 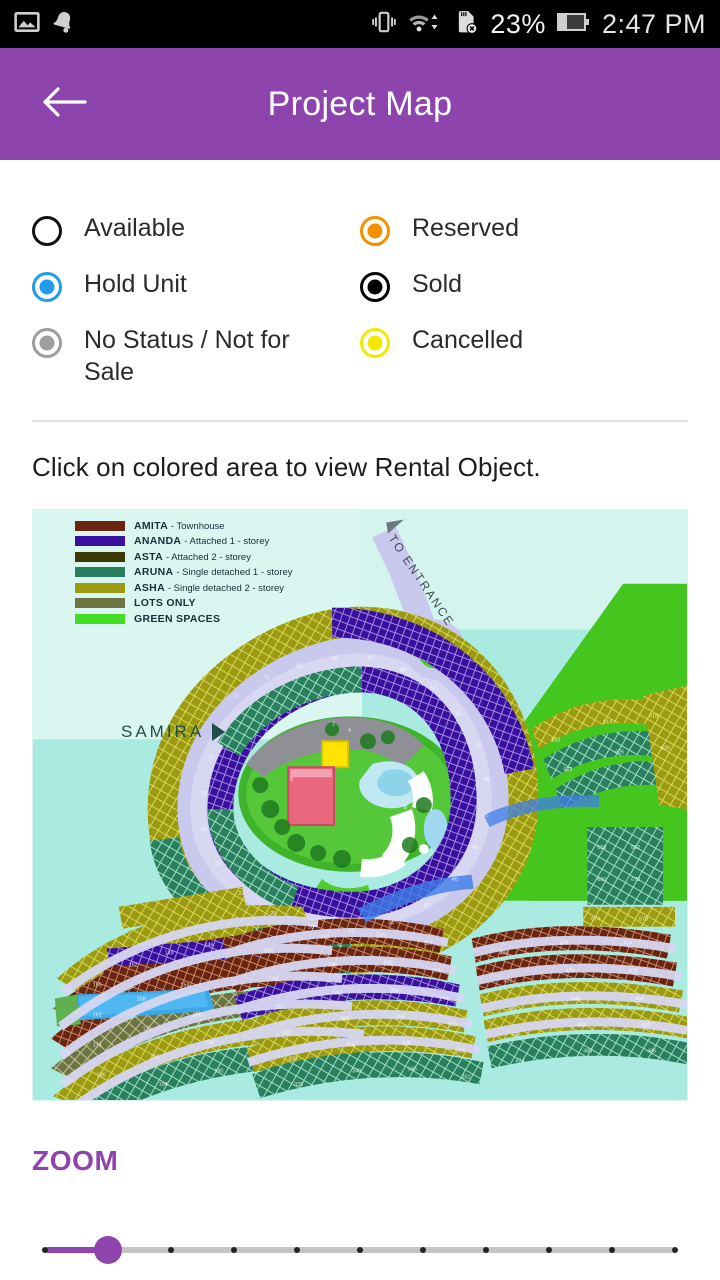 I want to click on svg-text: 268, so click(x=394, y=992).